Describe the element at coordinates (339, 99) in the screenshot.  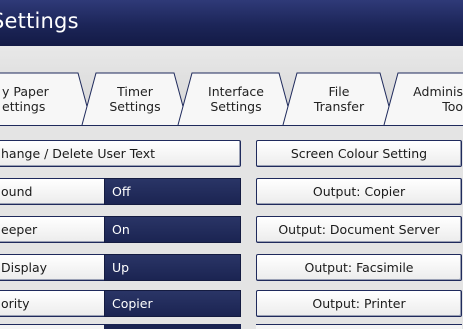
I see `tab-file-transfer: File Transfer` at that location.